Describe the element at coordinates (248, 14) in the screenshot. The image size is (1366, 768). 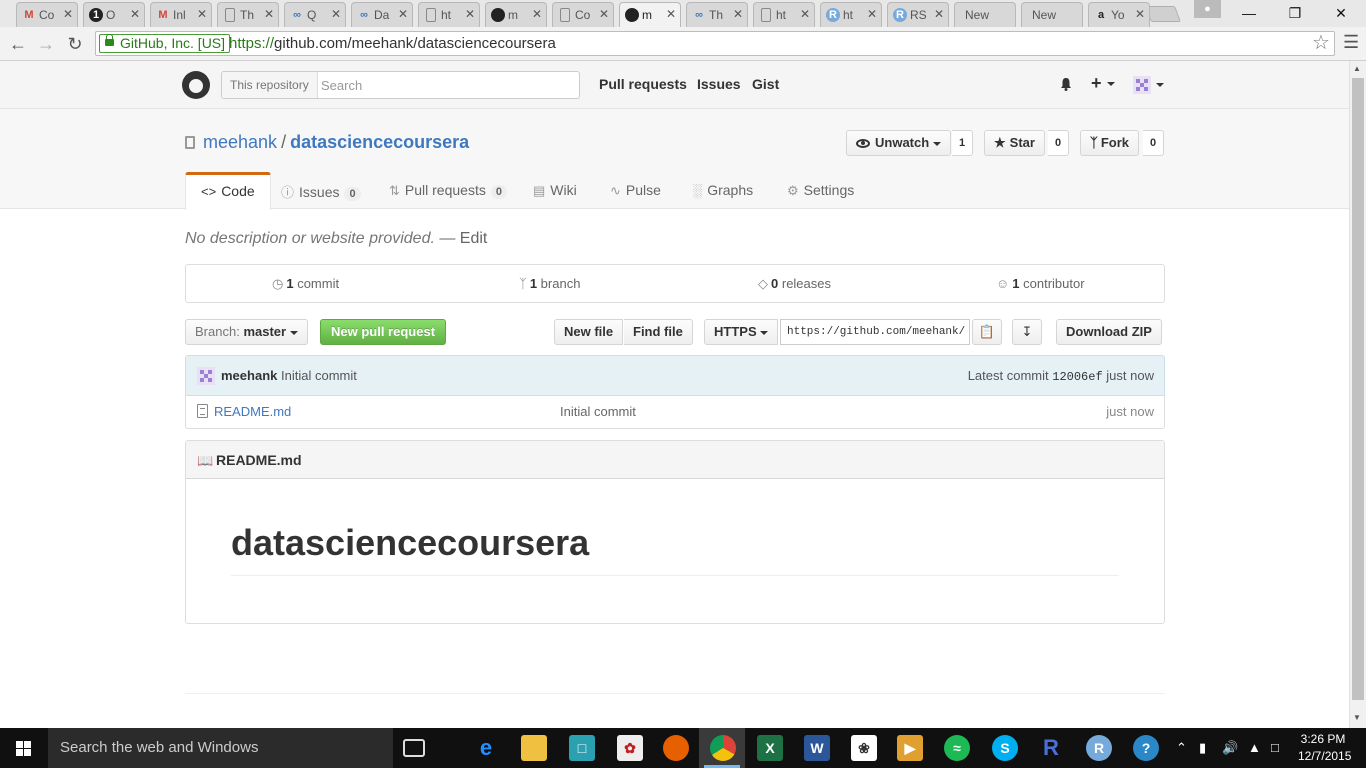
I see `browser-tab: Th ✕` at that location.